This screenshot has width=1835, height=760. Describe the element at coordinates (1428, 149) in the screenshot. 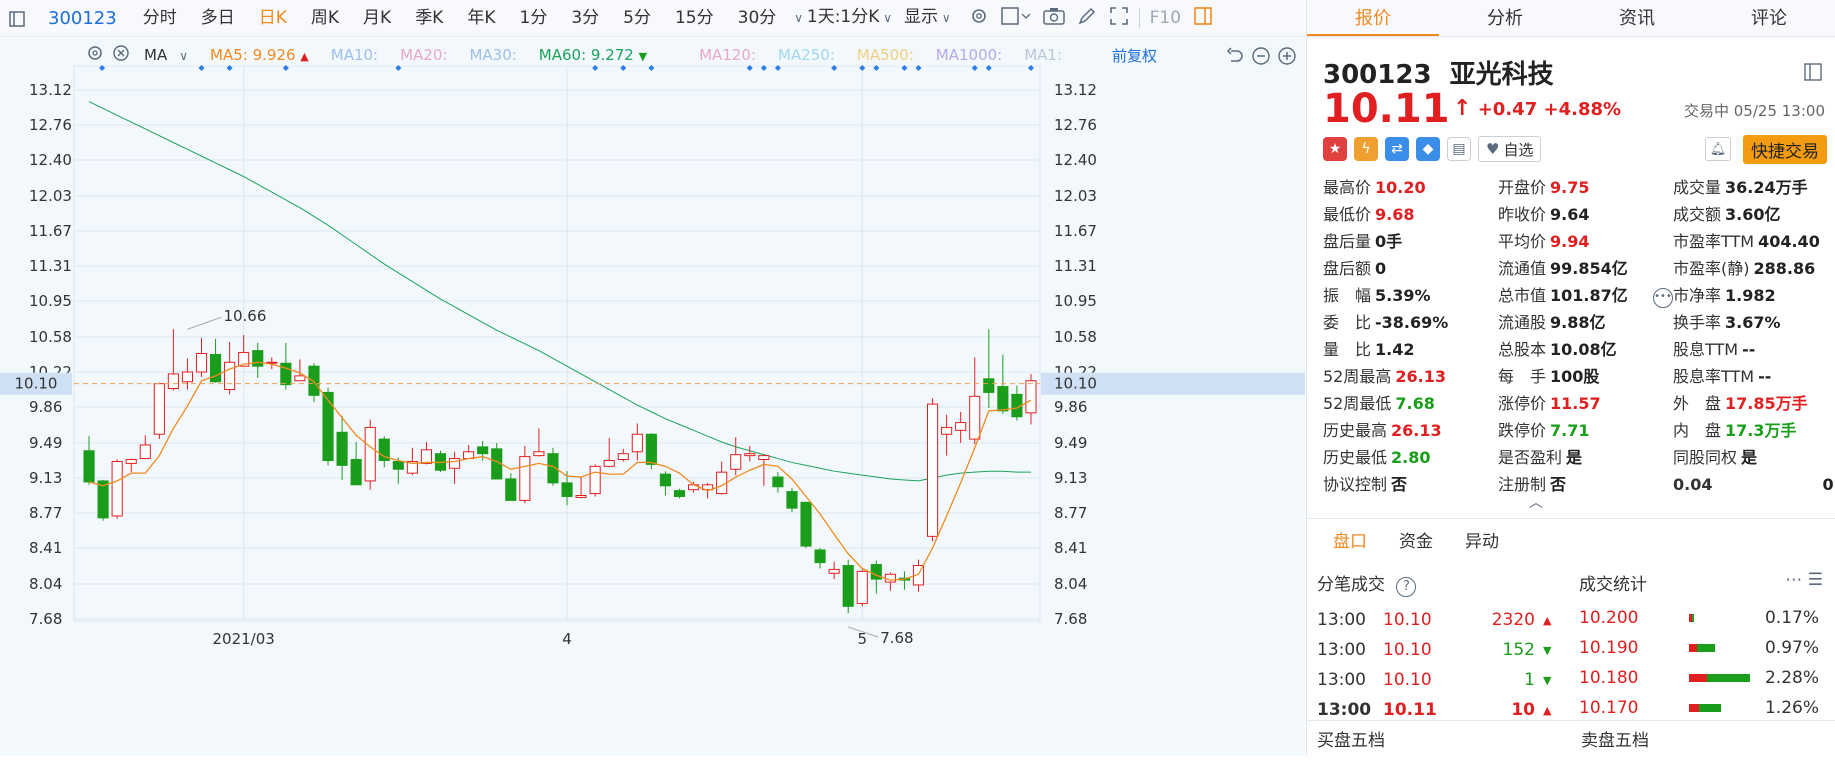

I see `tag-icon: ◆` at that location.